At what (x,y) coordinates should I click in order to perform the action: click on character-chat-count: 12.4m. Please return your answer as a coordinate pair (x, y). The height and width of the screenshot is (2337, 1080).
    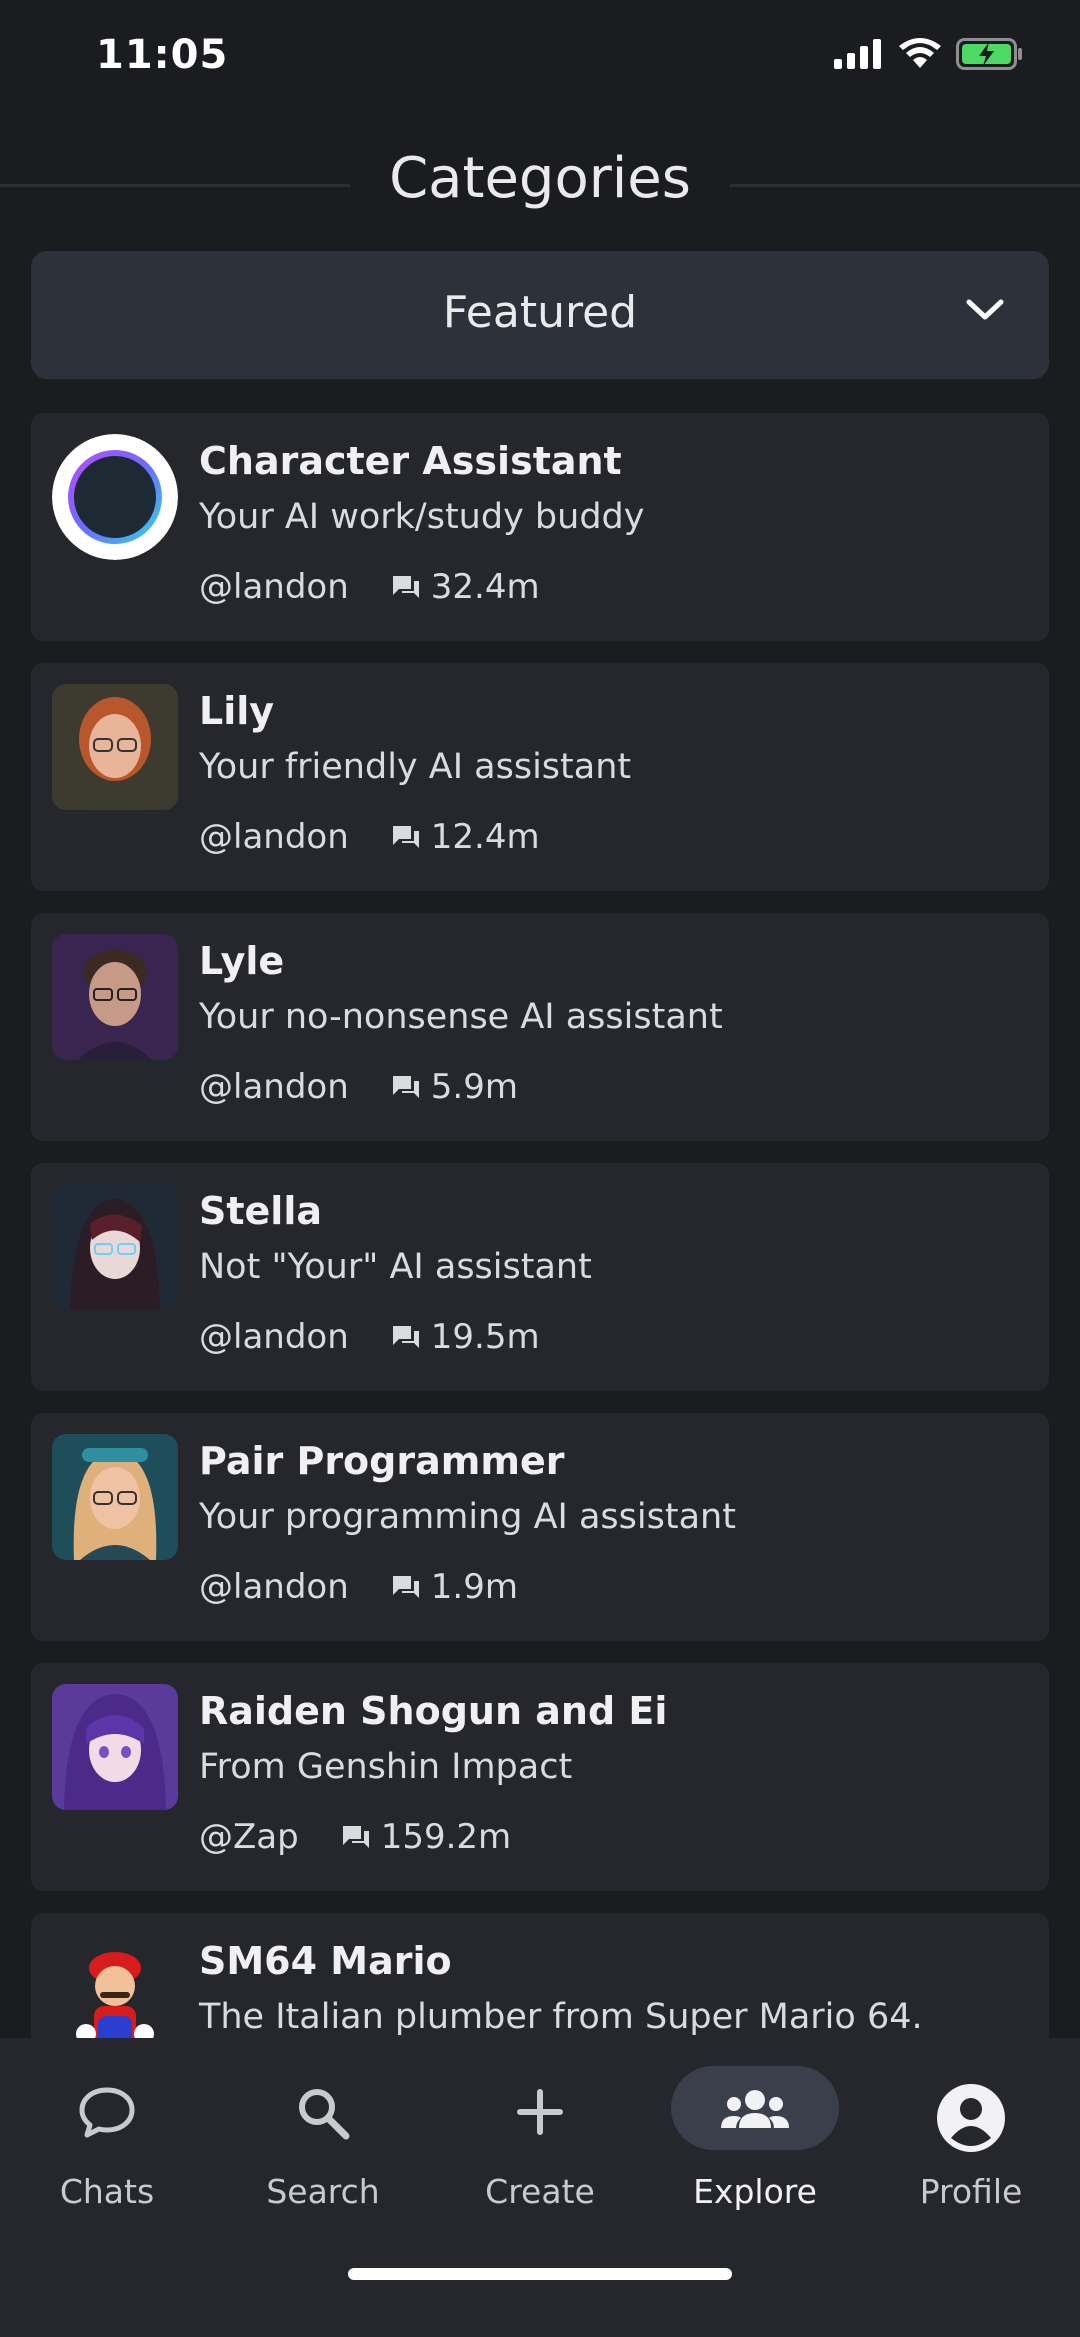
    Looking at the image, I should click on (485, 837).